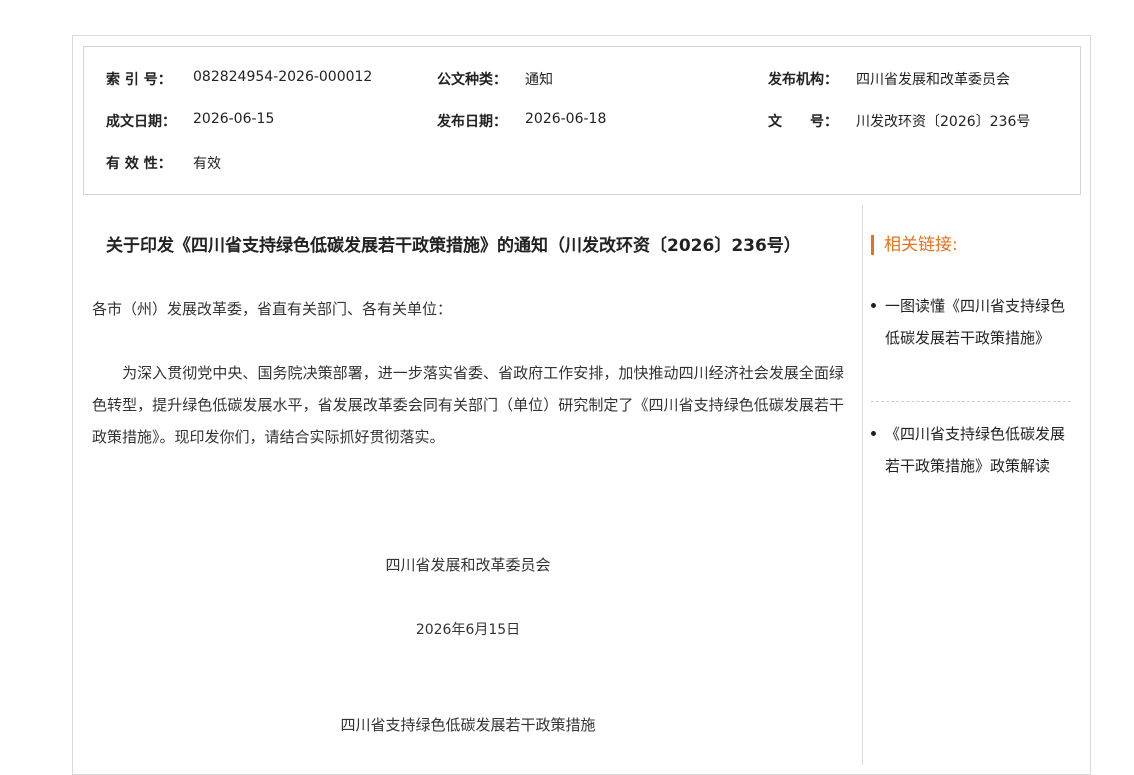 This screenshot has height=775, width=1134. Describe the element at coordinates (978, 450) in the screenshot. I see `related-link-policy-interpretation: 《四川省支持绿色低碳发展若干政策措施》政策解读` at that location.